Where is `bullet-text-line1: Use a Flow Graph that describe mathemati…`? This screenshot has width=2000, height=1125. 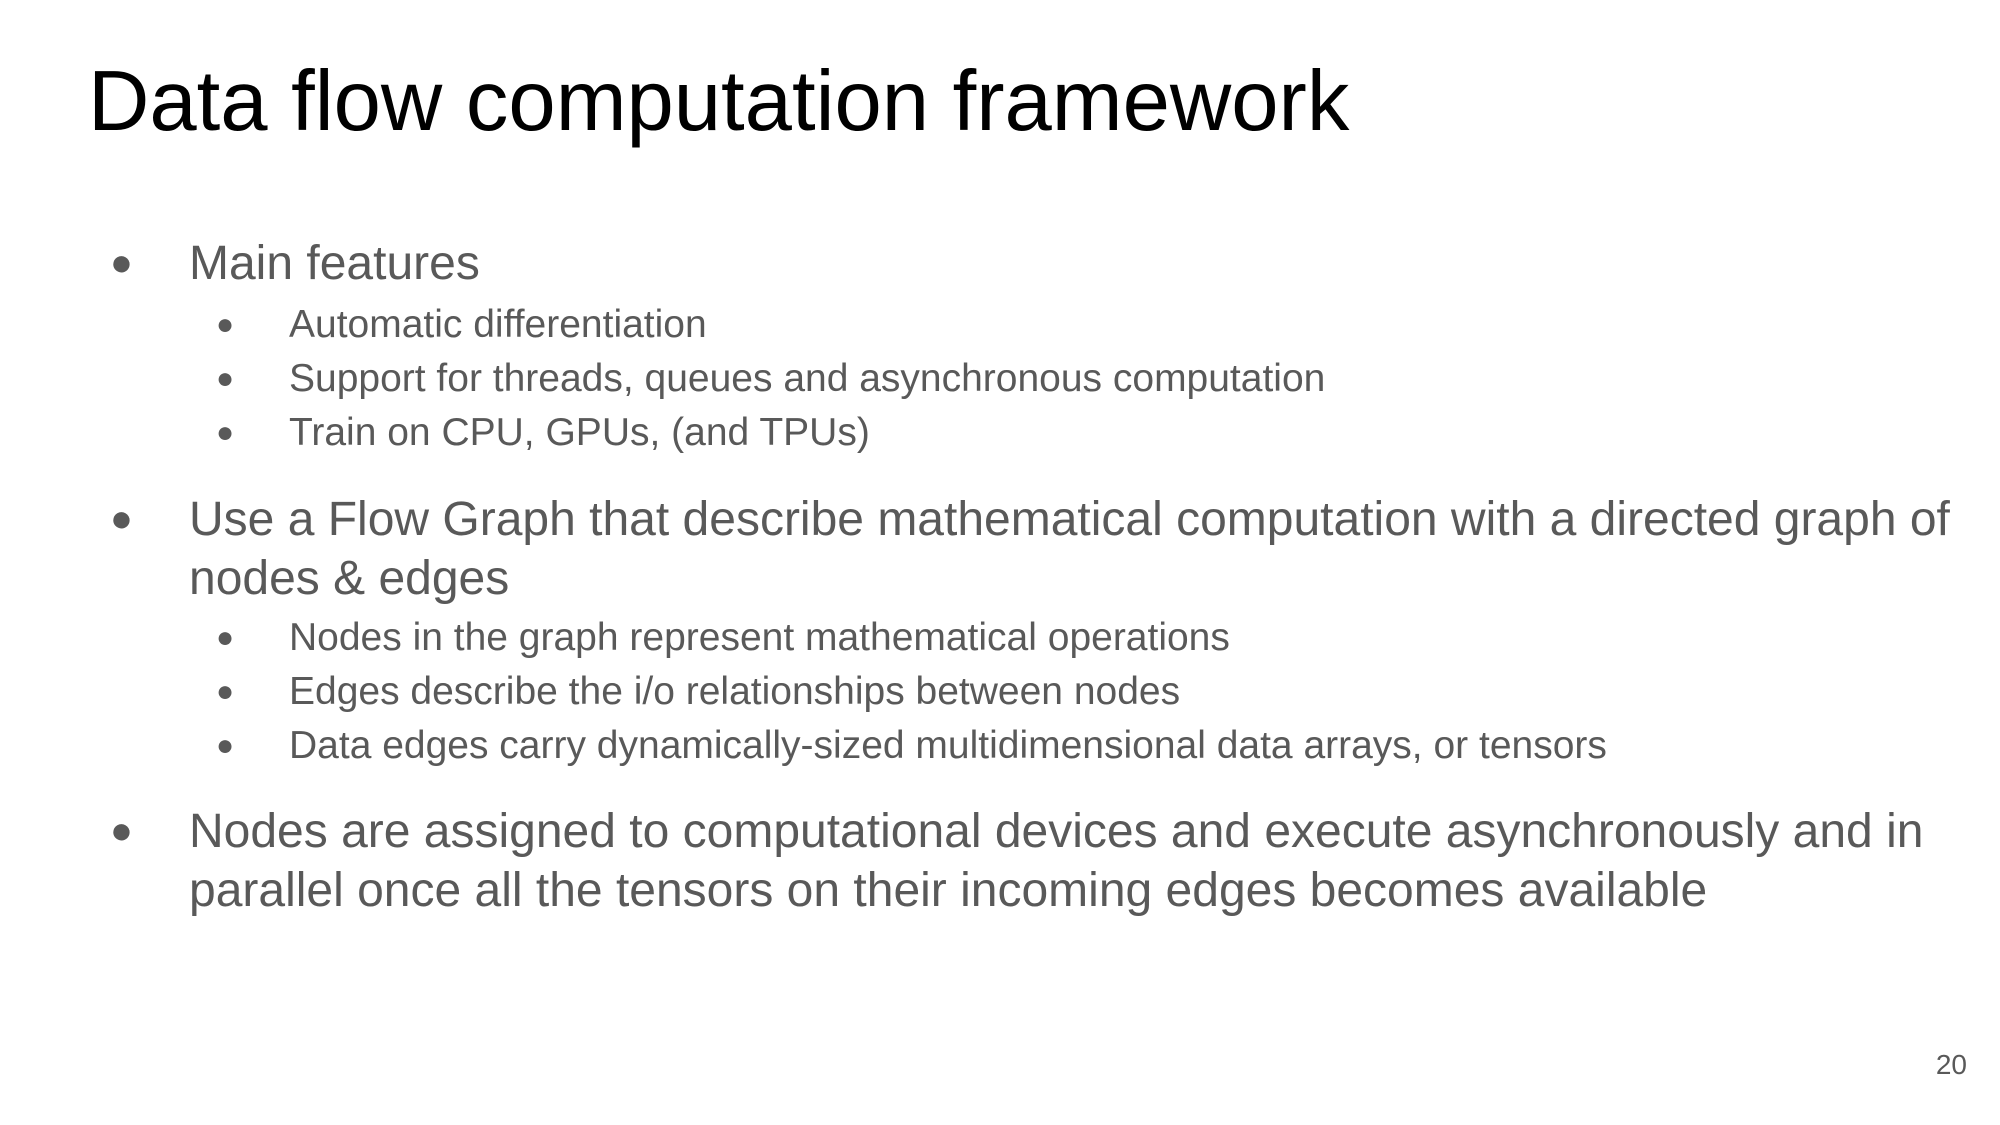
bullet-text-line1: Use a Flow Graph that describe mathemati… is located at coordinates (1069, 519).